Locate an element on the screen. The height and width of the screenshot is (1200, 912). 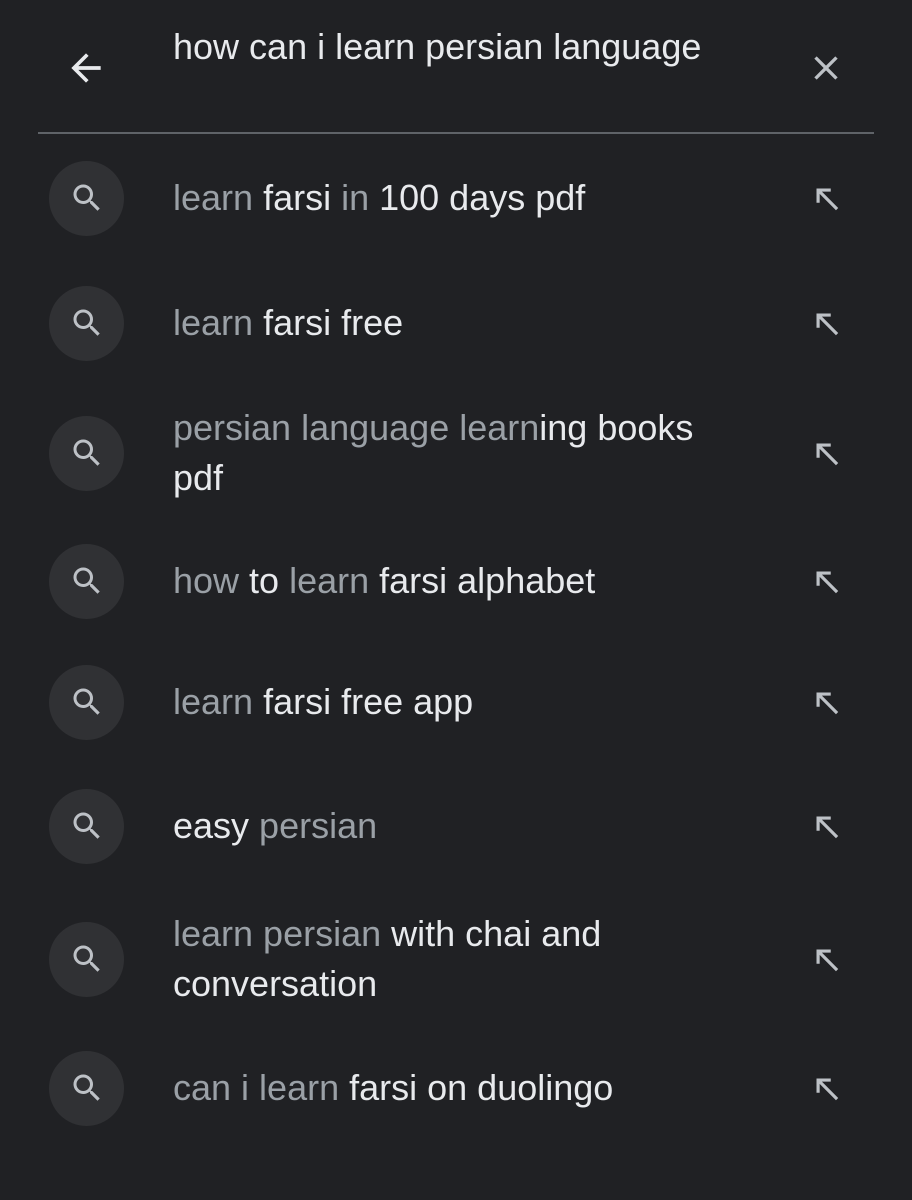
query-match-text: can i learn is located at coordinates (256, 1087).